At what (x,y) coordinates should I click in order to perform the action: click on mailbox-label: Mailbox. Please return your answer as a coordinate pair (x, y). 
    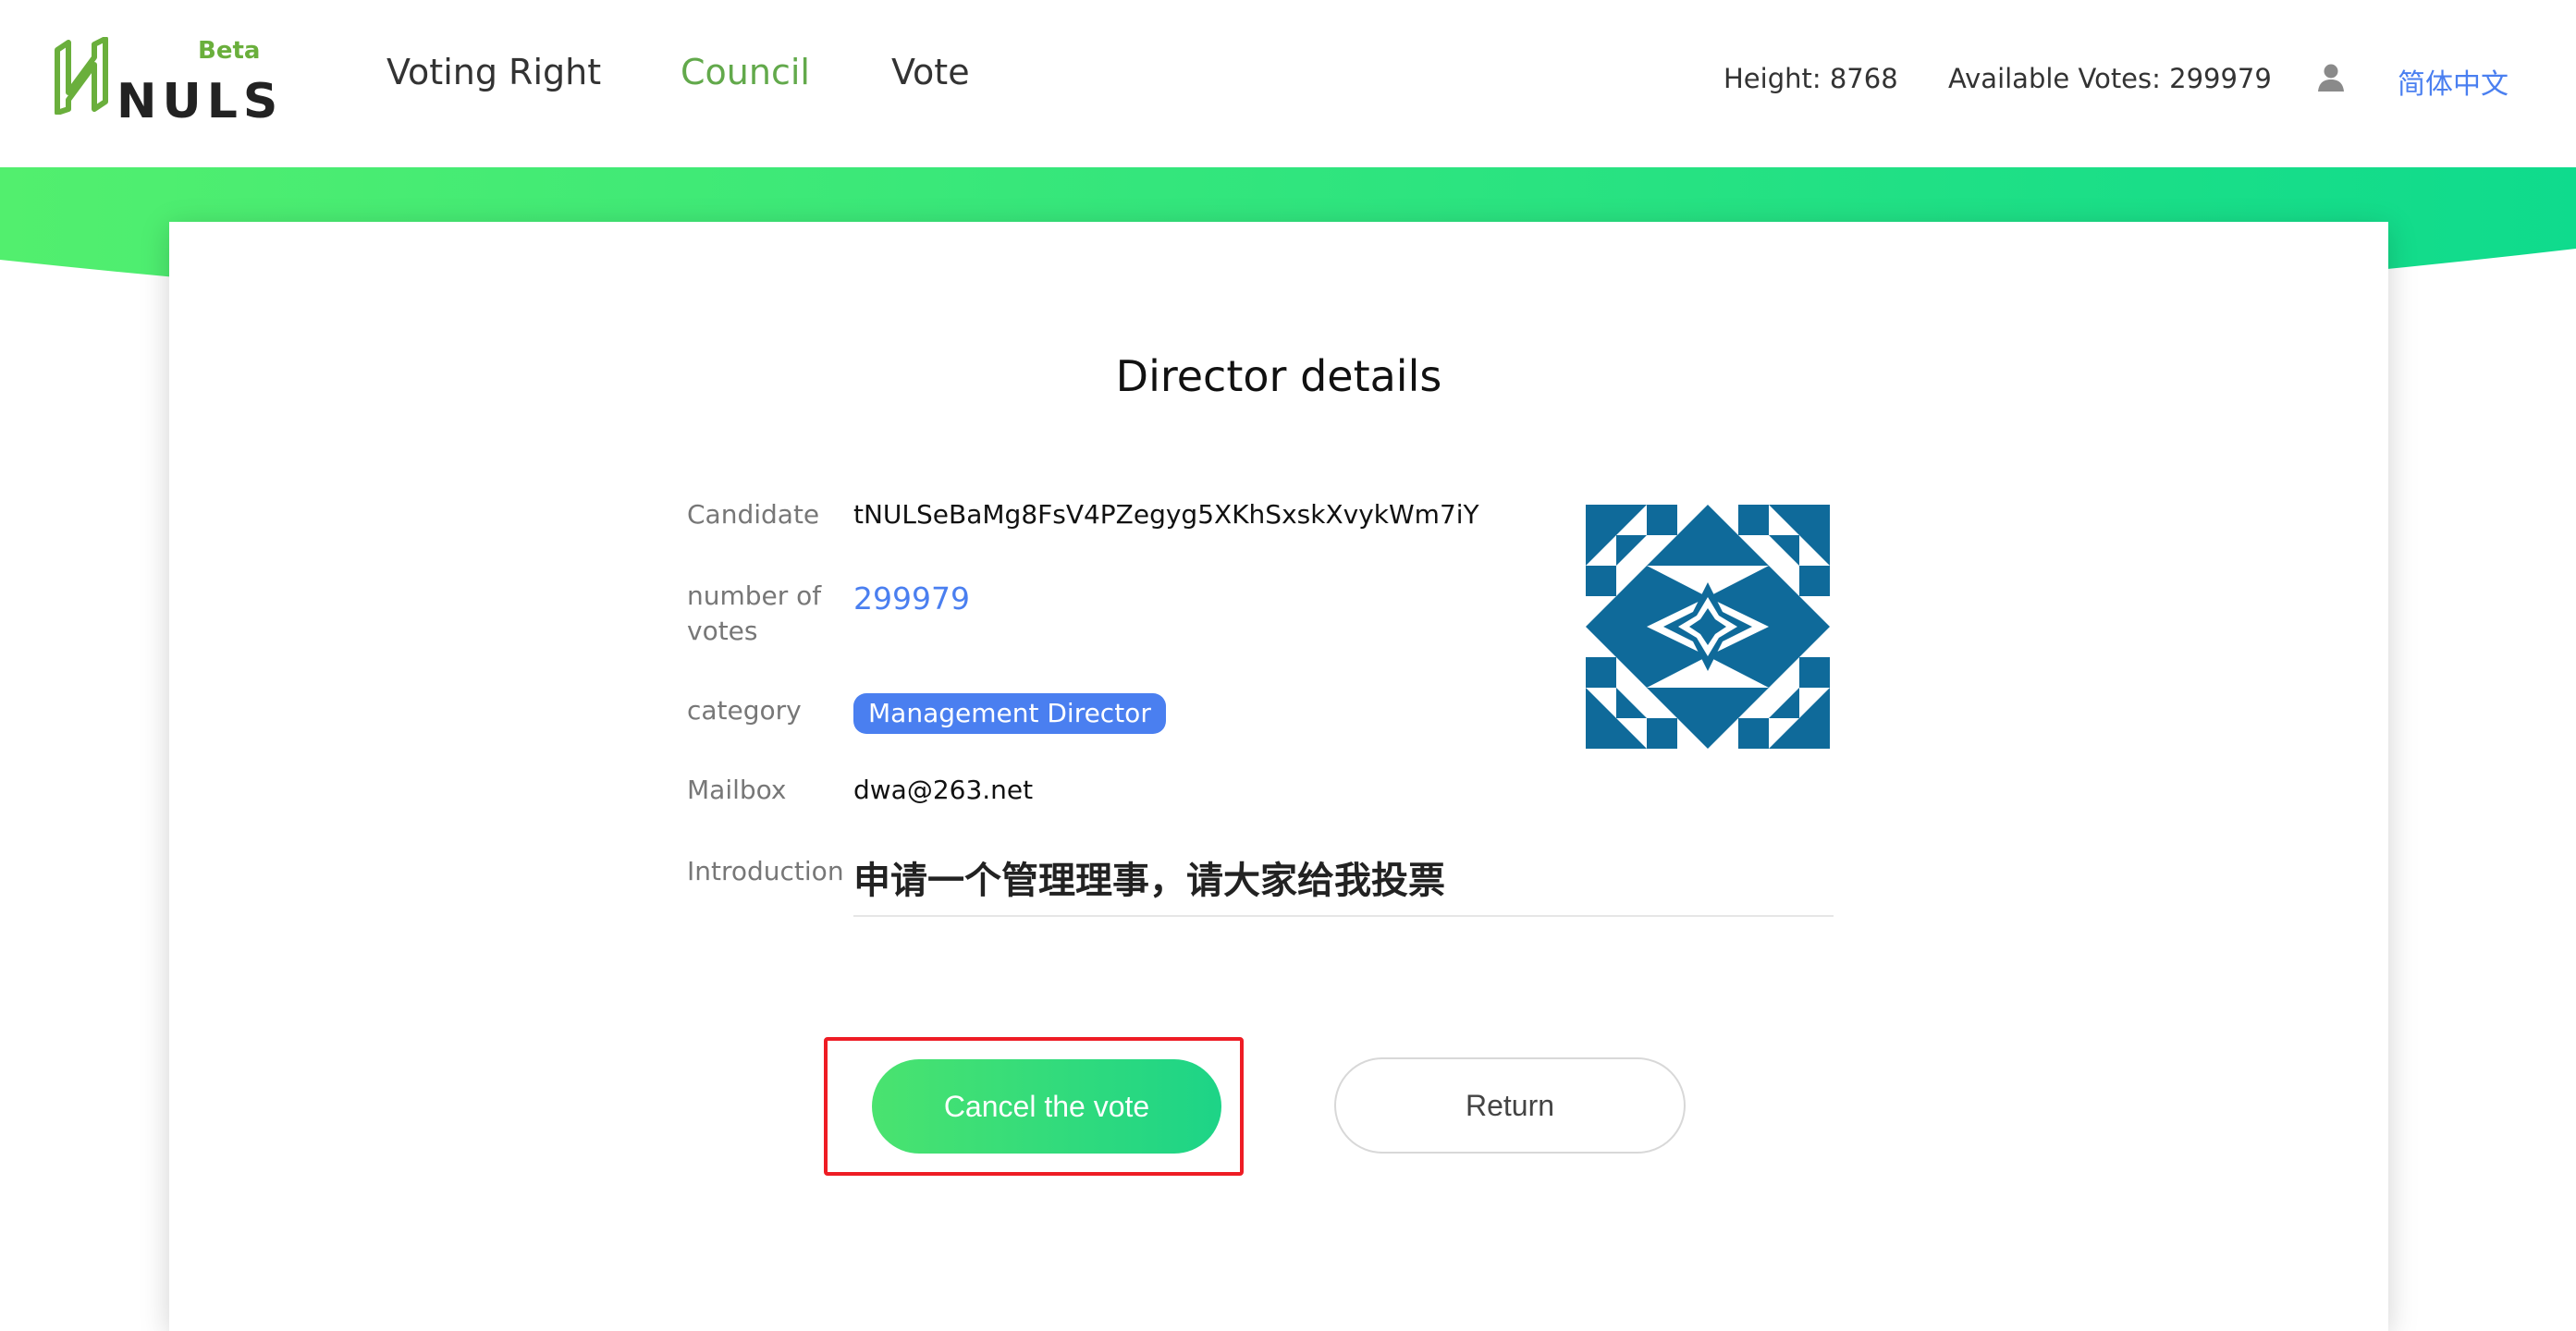
    Looking at the image, I should click on (737, 790).